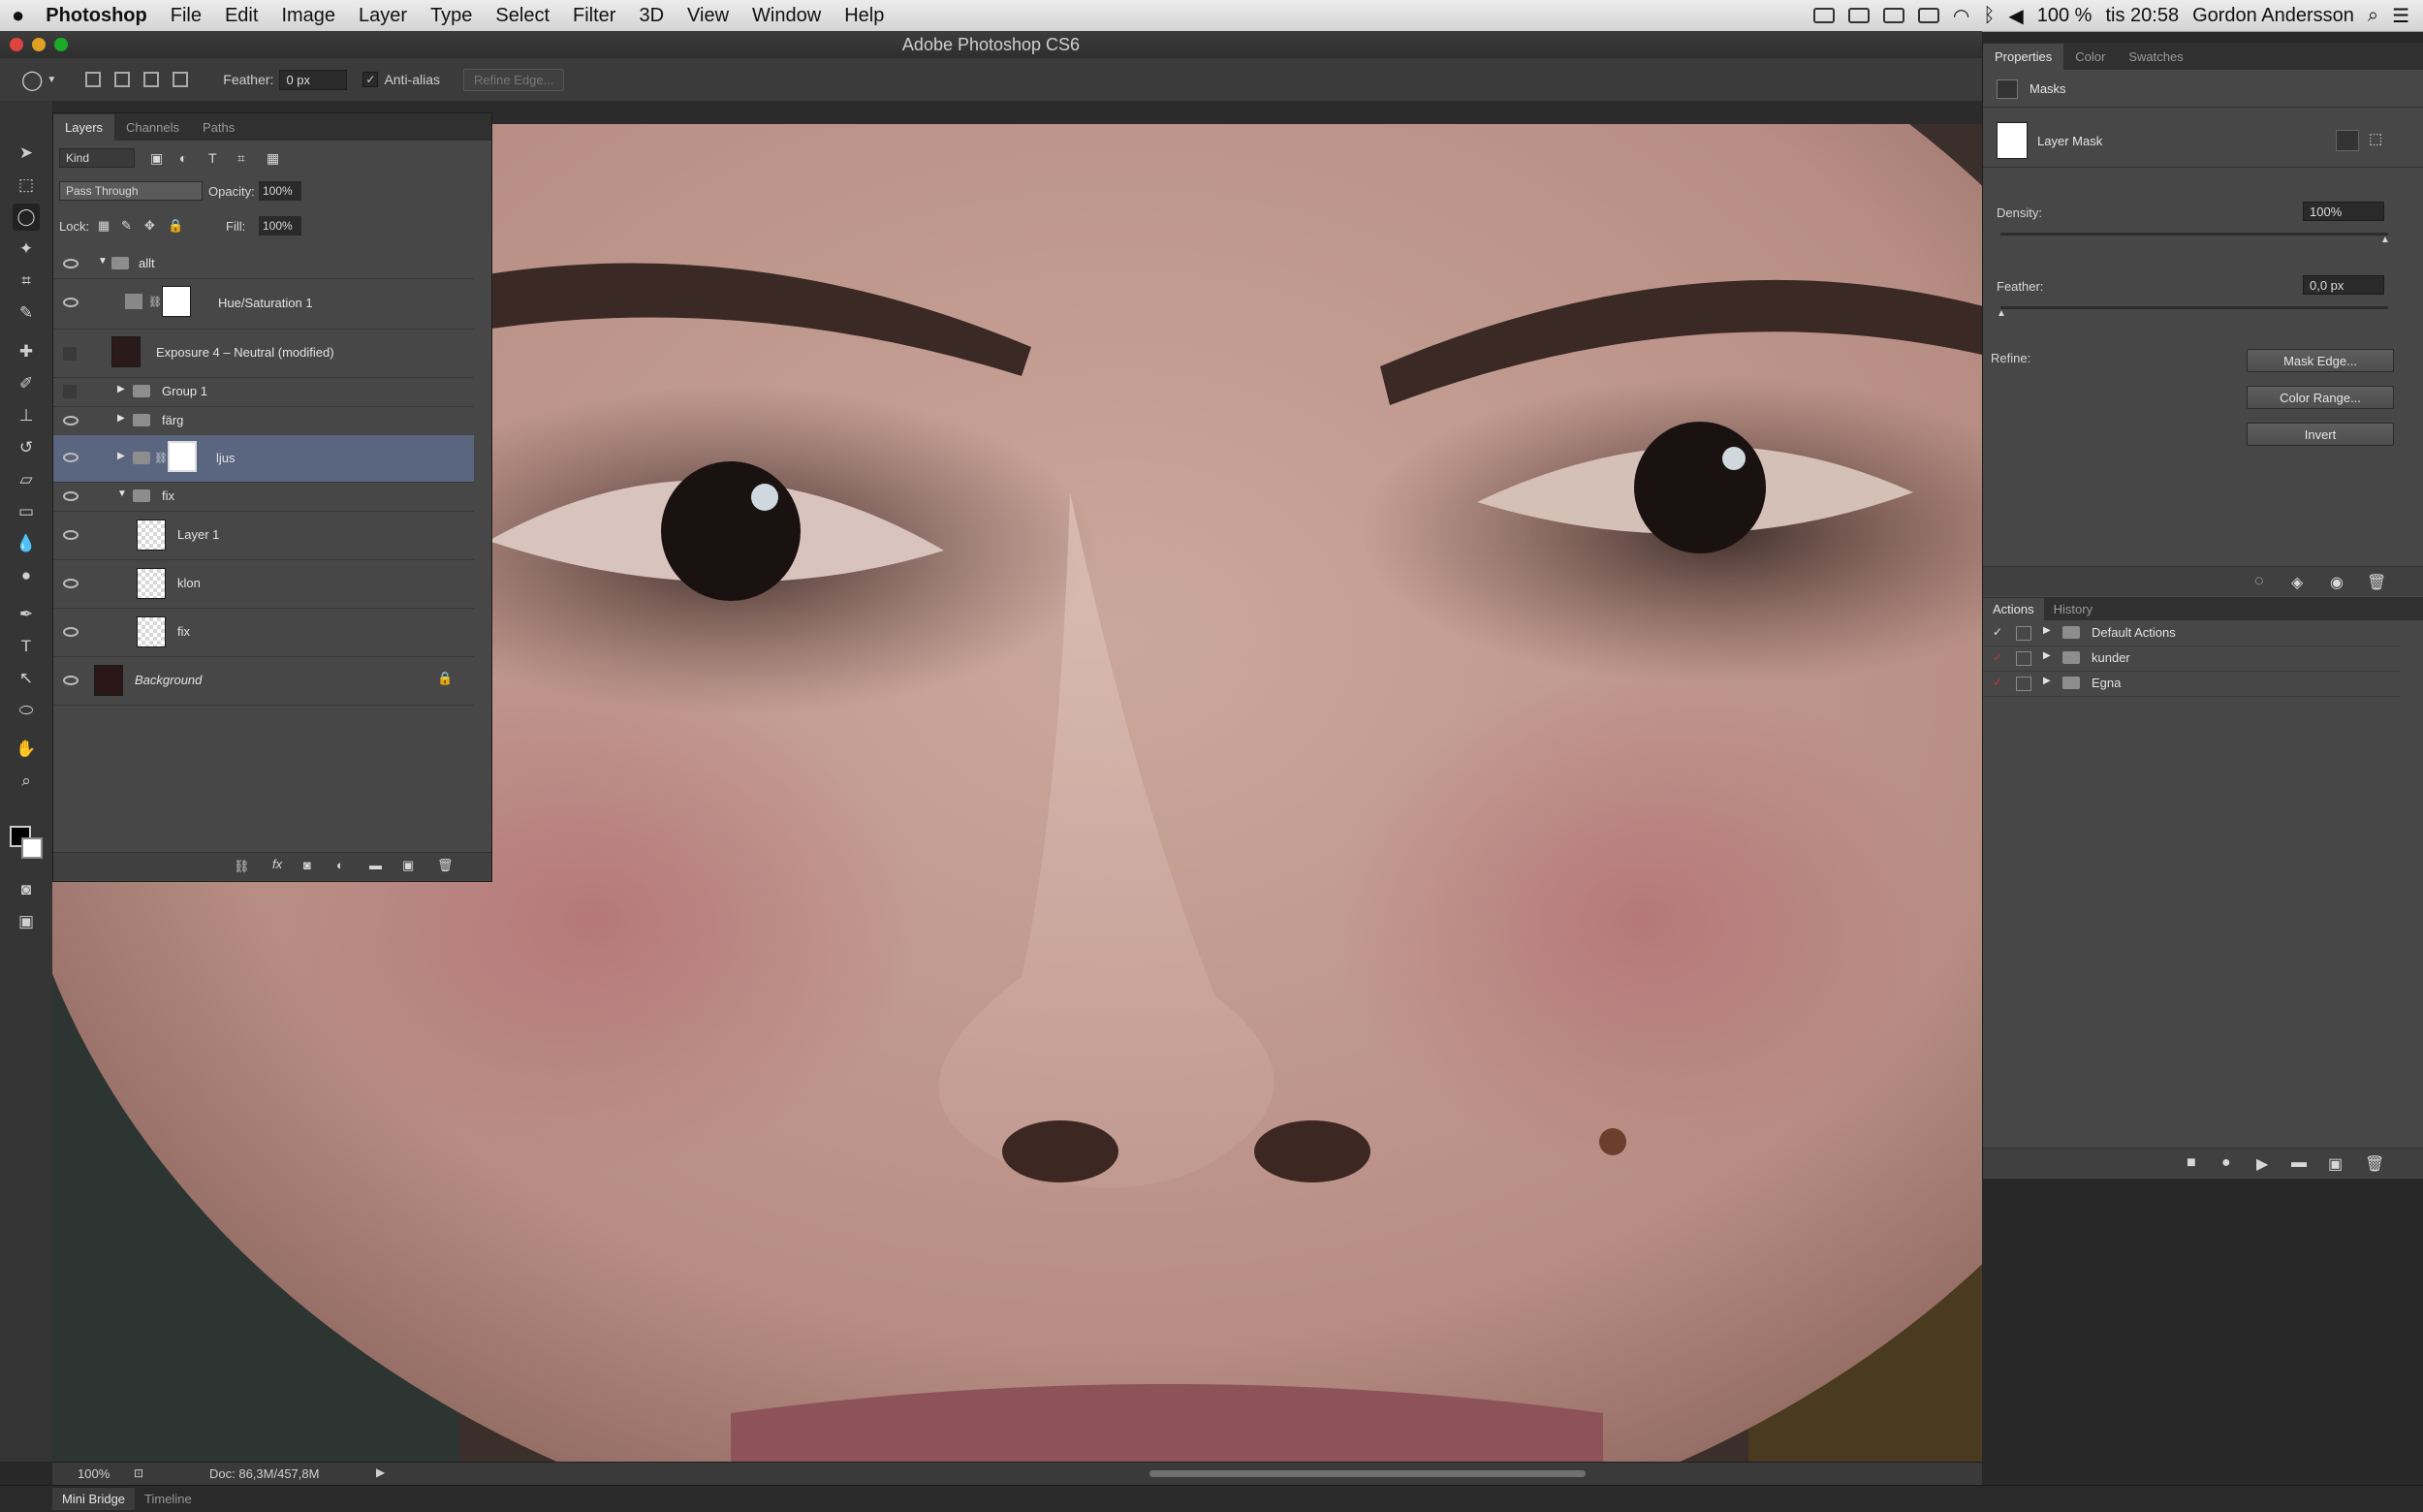  What do you see at coordinates (126, 226) in the screenshot?
I see `lock-image-icon: ✎` at bounding box center [126, 226].